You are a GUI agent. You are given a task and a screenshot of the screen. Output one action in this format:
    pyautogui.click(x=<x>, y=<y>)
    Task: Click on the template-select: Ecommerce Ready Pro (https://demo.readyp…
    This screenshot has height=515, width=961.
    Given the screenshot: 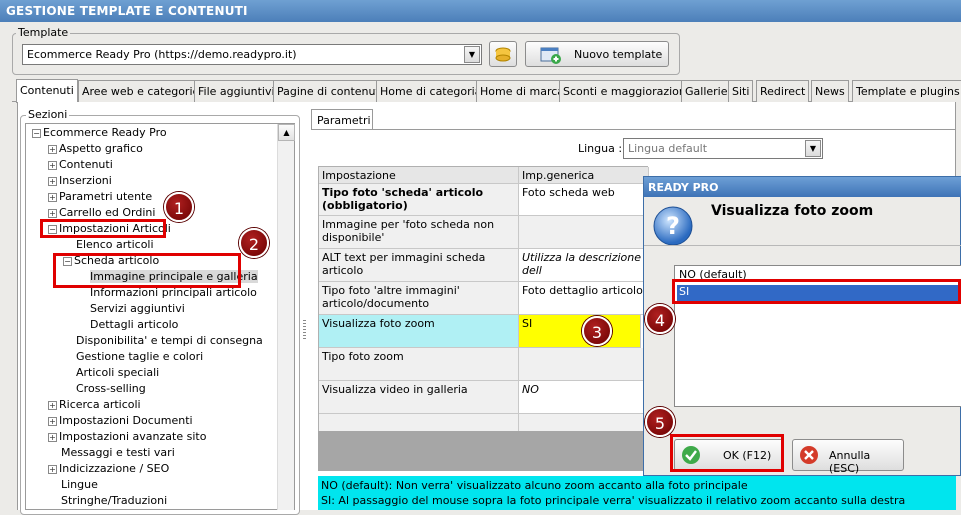 What is the action you would take?
    pyautogui.click(x=252, y=54)
    